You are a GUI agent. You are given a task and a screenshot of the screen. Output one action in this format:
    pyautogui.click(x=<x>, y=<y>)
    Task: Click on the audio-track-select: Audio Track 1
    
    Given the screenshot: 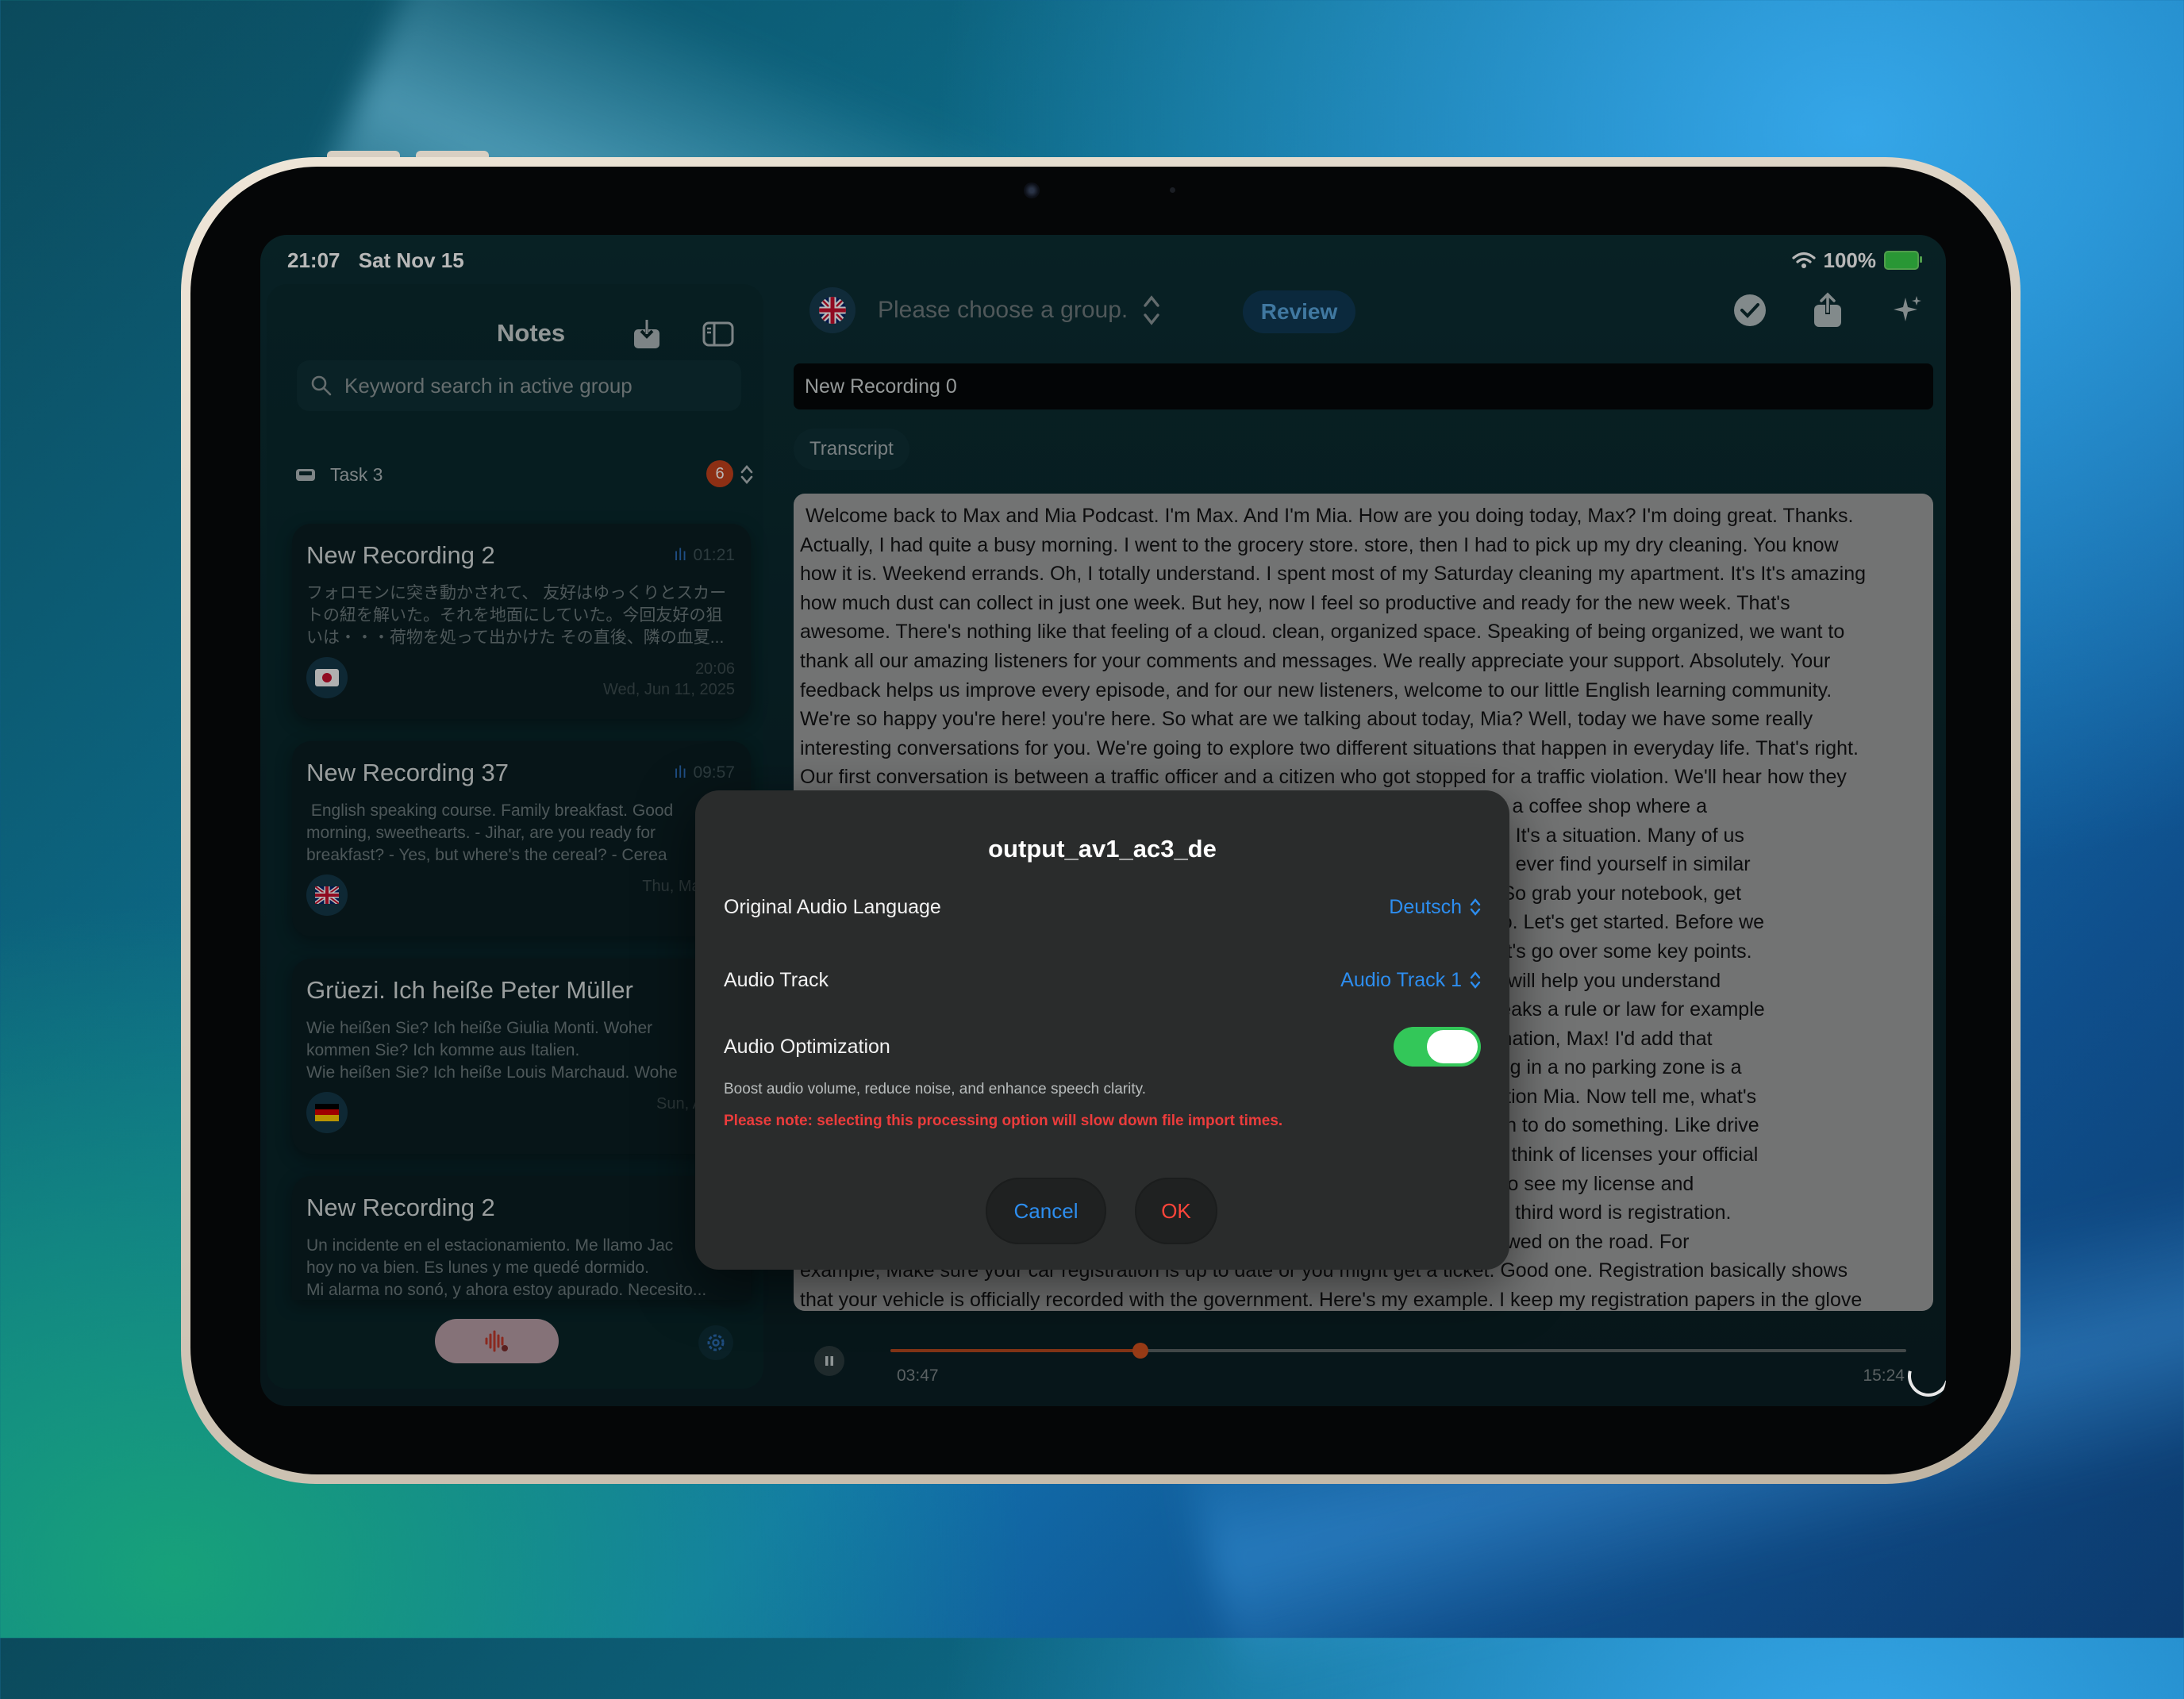 What is the action you would take?
    pyautogui.click(x=1410, y=980)
    